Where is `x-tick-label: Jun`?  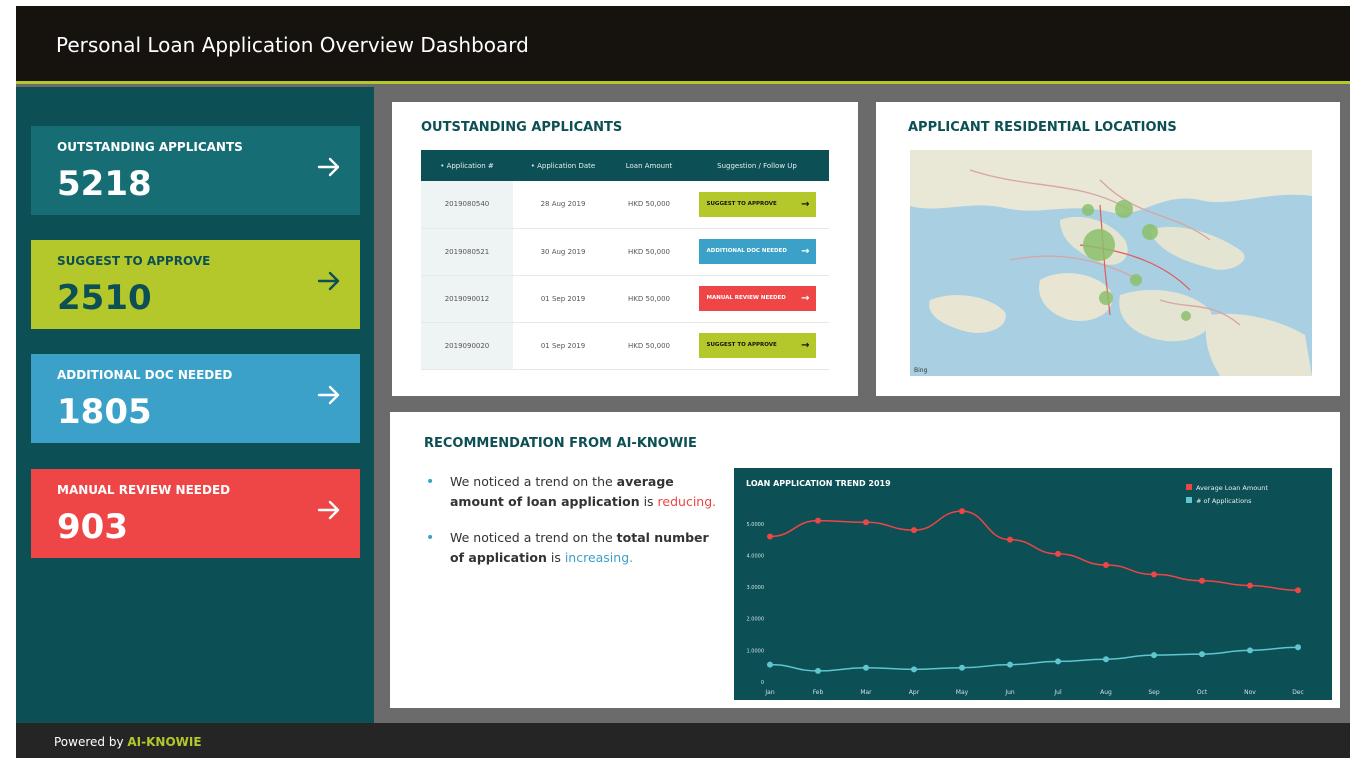 x-tick-label: Jun is located at coordinates (1009, 692).